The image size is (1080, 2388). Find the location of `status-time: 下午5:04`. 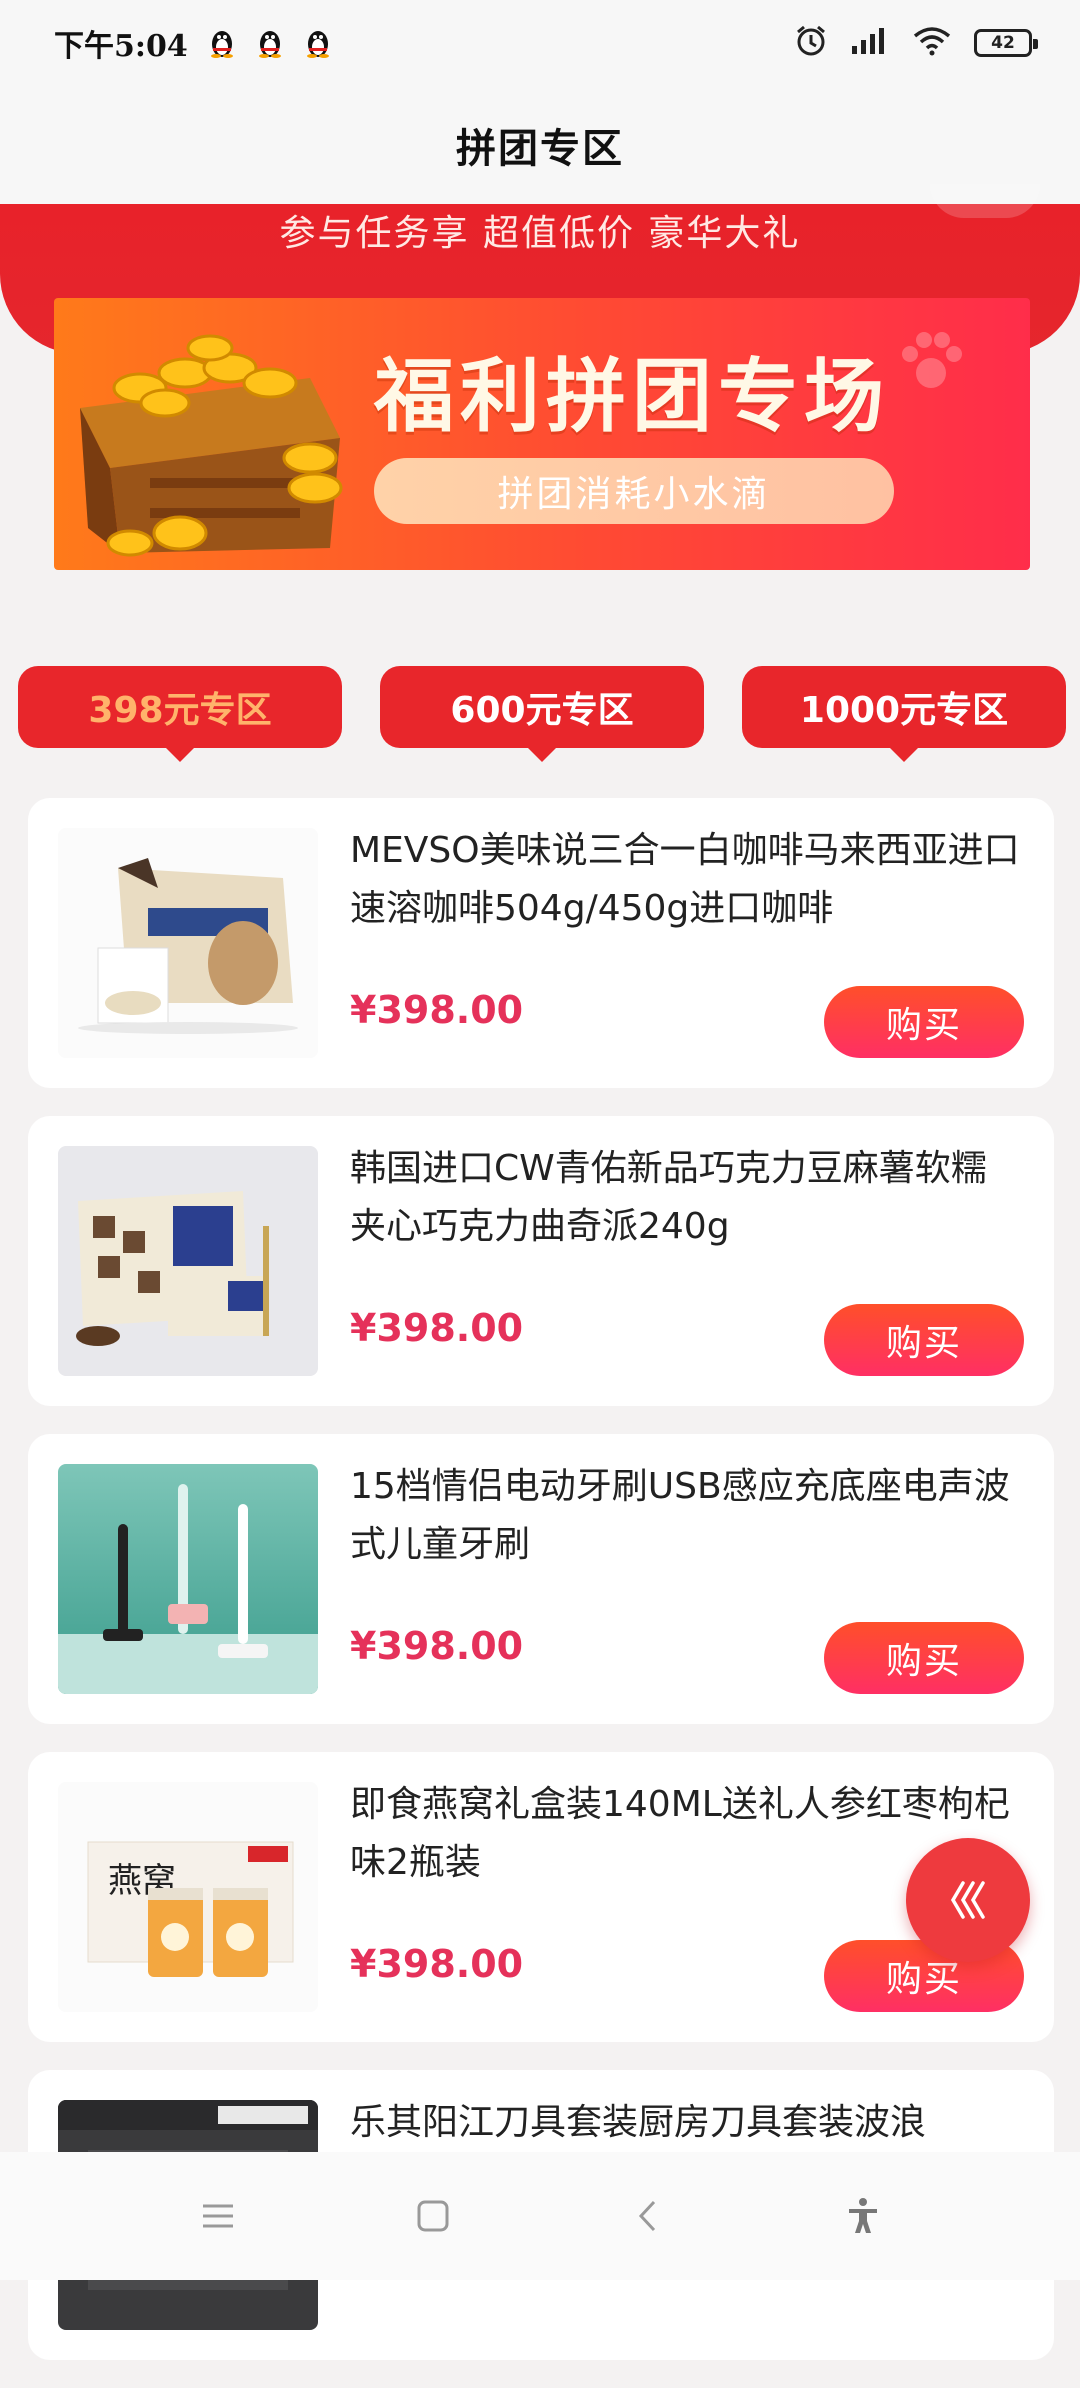

status-time: 下午5:04 is located at coordinates (121, 46).